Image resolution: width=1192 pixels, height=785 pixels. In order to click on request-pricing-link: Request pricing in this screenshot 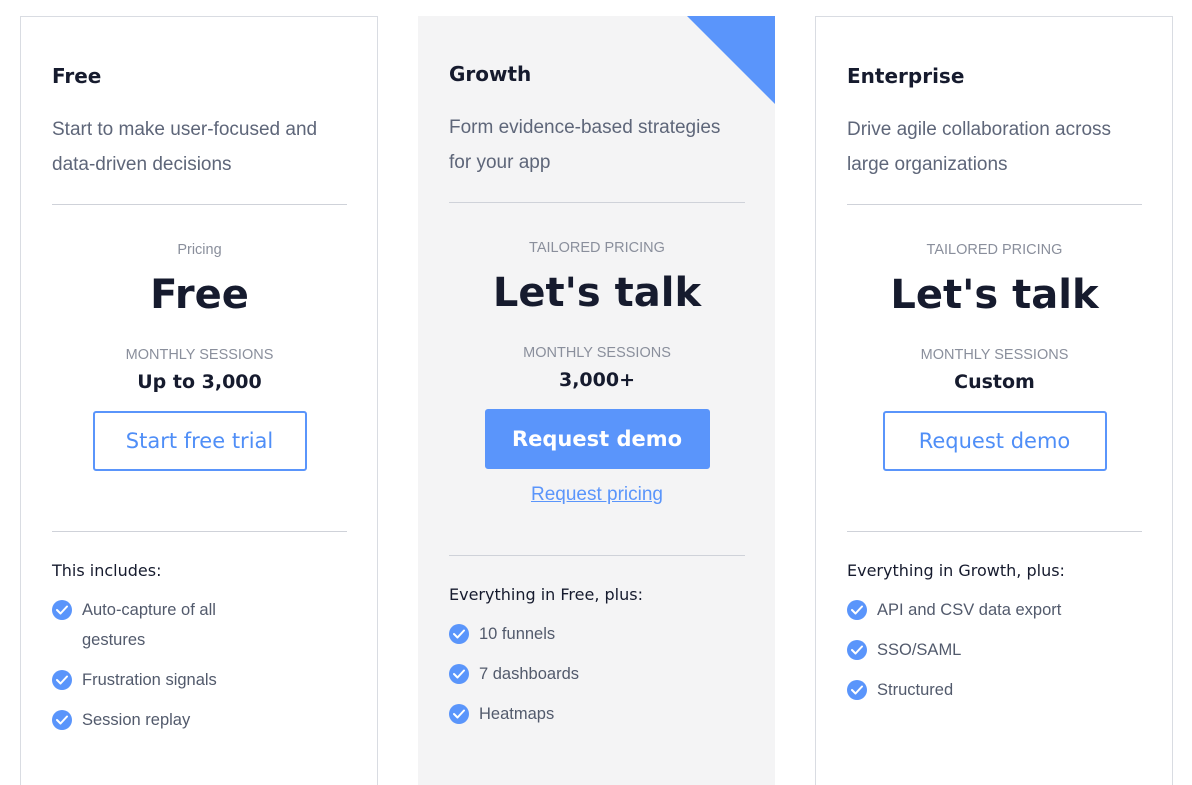, I will do `click(597, 494)`.